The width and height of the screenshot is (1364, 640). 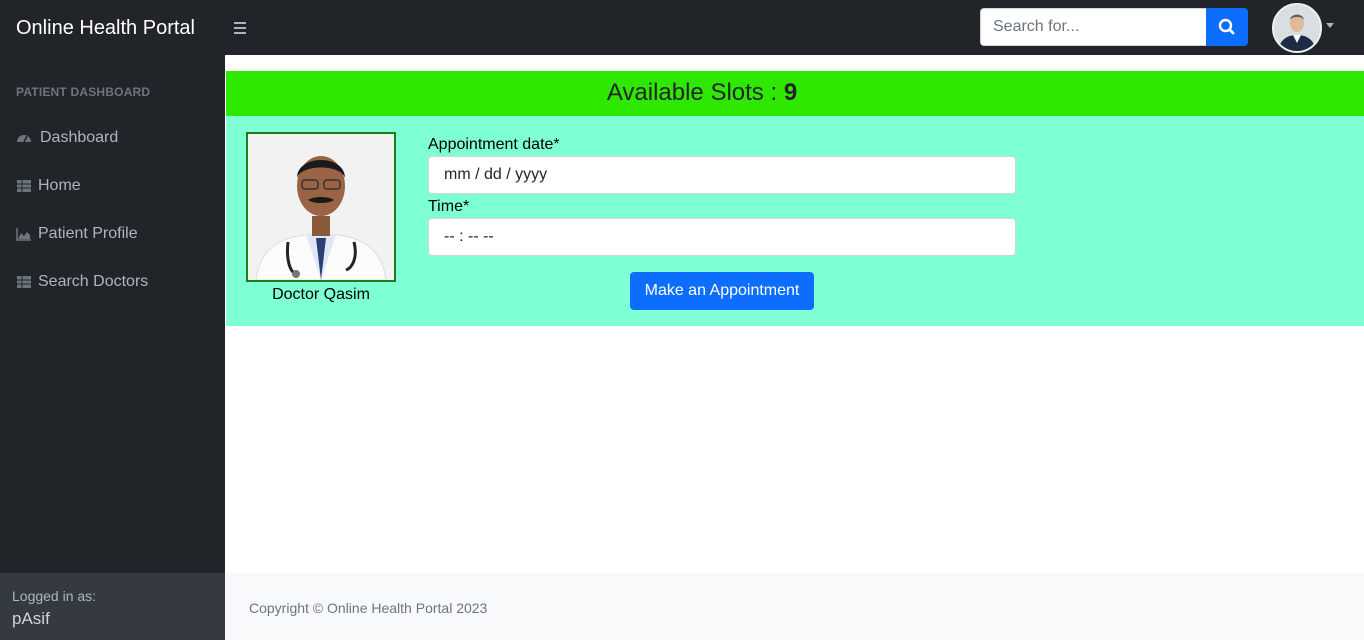 I want to click on doctor-image, so click(x=321, y=207).